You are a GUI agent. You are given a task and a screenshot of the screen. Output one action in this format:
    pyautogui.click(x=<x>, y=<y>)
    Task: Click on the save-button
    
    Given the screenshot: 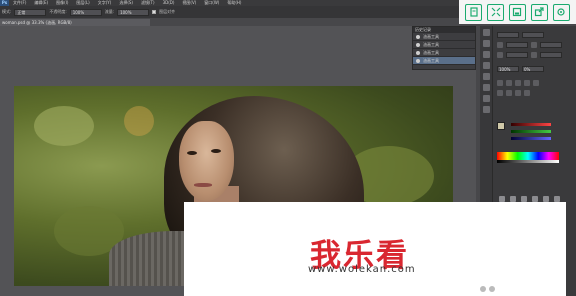 What is the action you would take?
    pyautogui.click(x=517, y=12)
    